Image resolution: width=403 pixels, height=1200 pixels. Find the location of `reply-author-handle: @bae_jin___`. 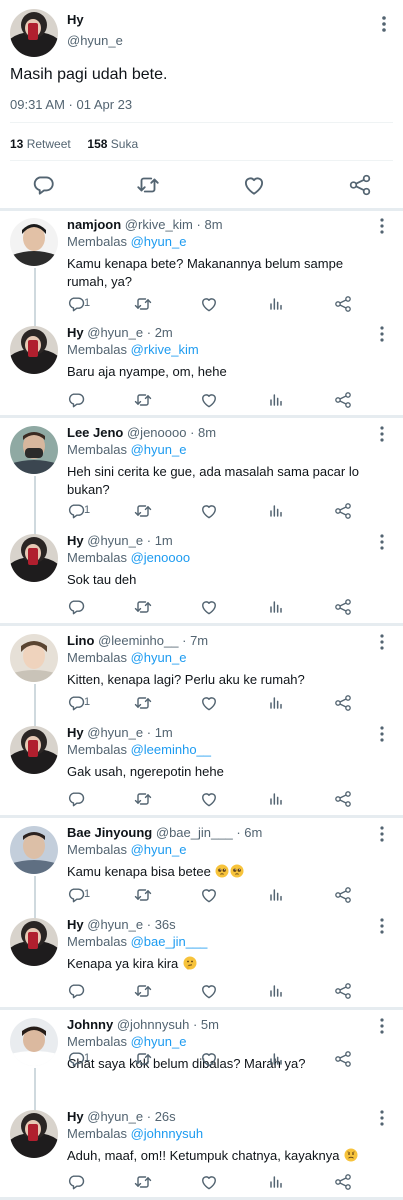

reply-author-handle: @bae_jin___ is located at coordinates (194, 832).